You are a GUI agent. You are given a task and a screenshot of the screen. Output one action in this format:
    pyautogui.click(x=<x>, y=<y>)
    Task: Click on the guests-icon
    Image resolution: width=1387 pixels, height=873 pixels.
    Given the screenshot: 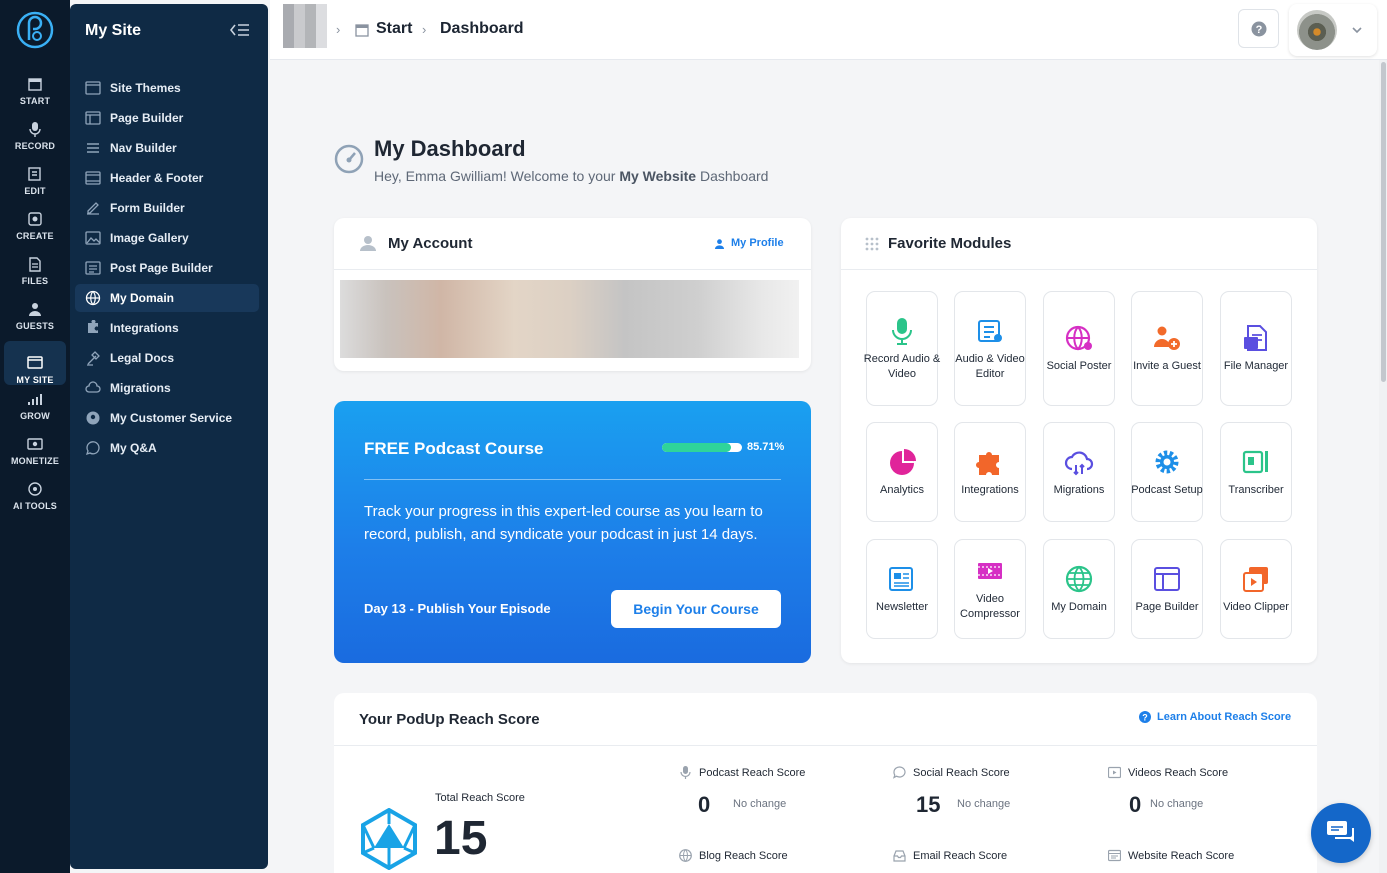 What is the action you would take?
    pyautogui.click(x=35, y=309)
    